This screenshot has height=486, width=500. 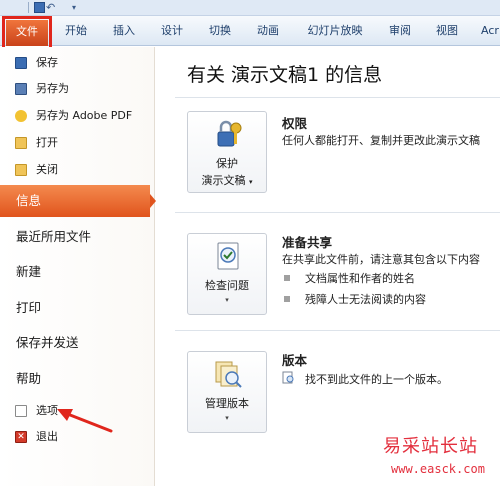 I want to click on open-folder-icon, so click(x=21, y=143).